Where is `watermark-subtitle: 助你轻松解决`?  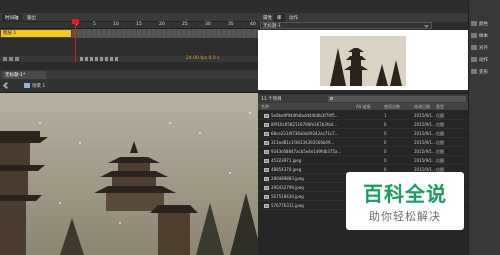
watermark-subtitle: 助你轻松解决 is located at coordinates (405, 216).